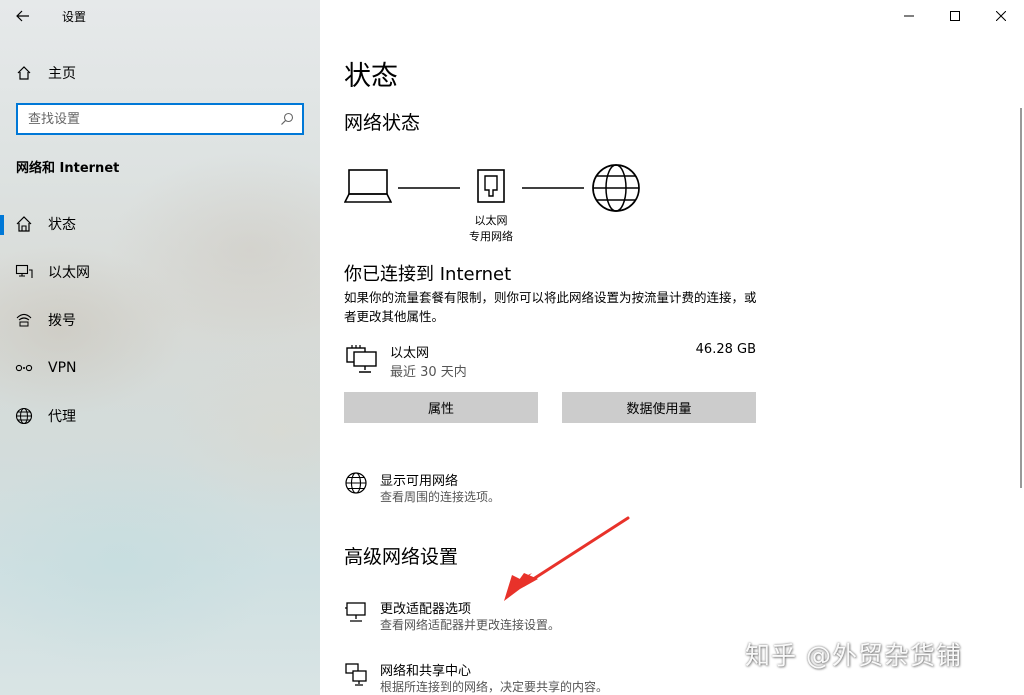 This screenshot has width=1024, height=695. Describe the element at coordinates (62, 417) in the screenshot. I see `sidebar-item-label: 代理` at that location.